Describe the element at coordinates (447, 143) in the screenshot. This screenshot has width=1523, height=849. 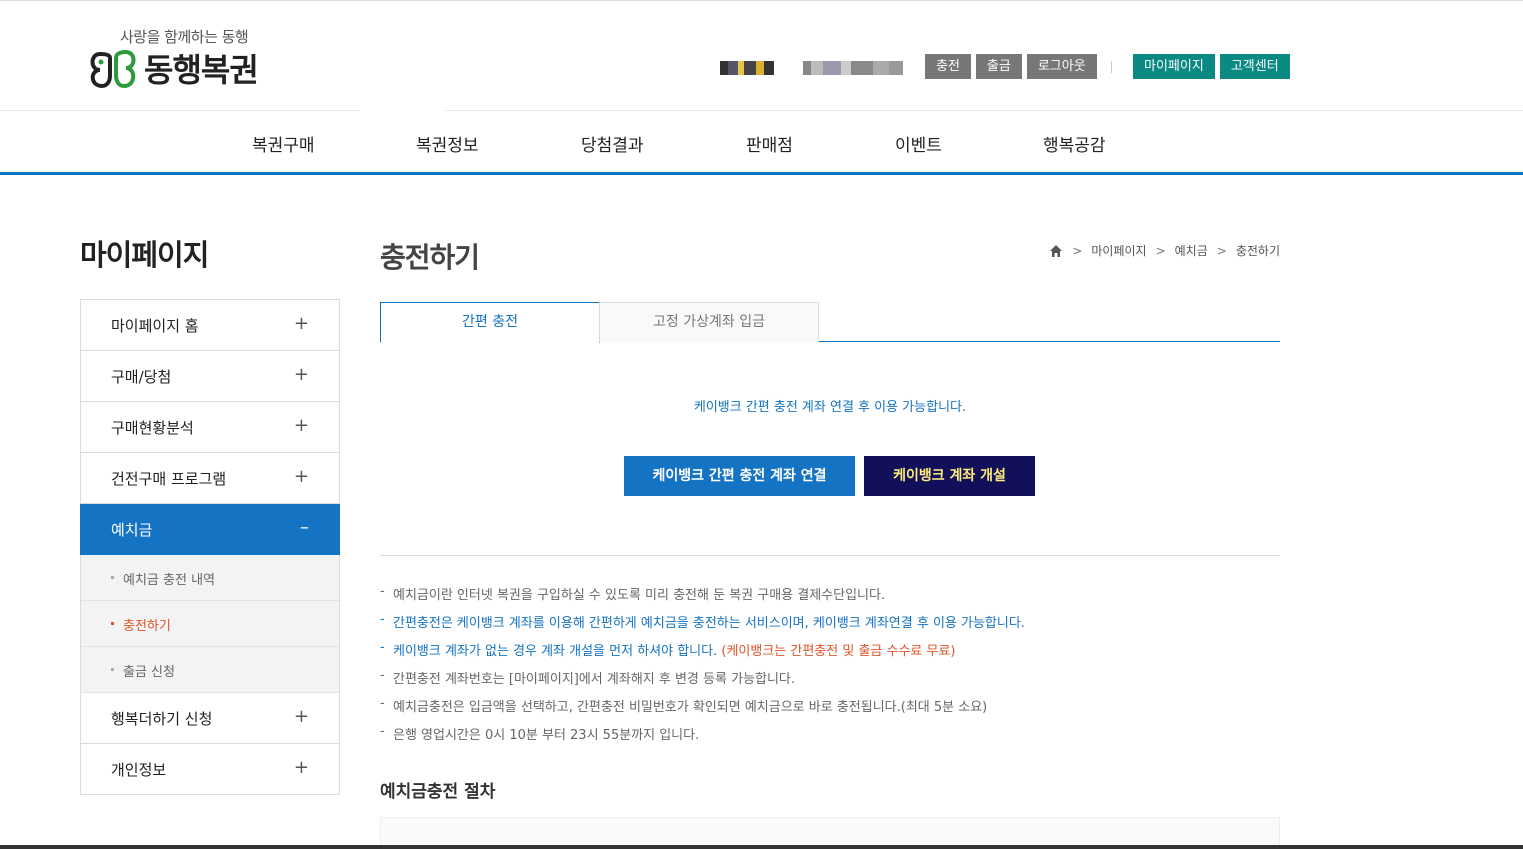
I see `gnb-item-lottery-info: 복권정보` at that location.